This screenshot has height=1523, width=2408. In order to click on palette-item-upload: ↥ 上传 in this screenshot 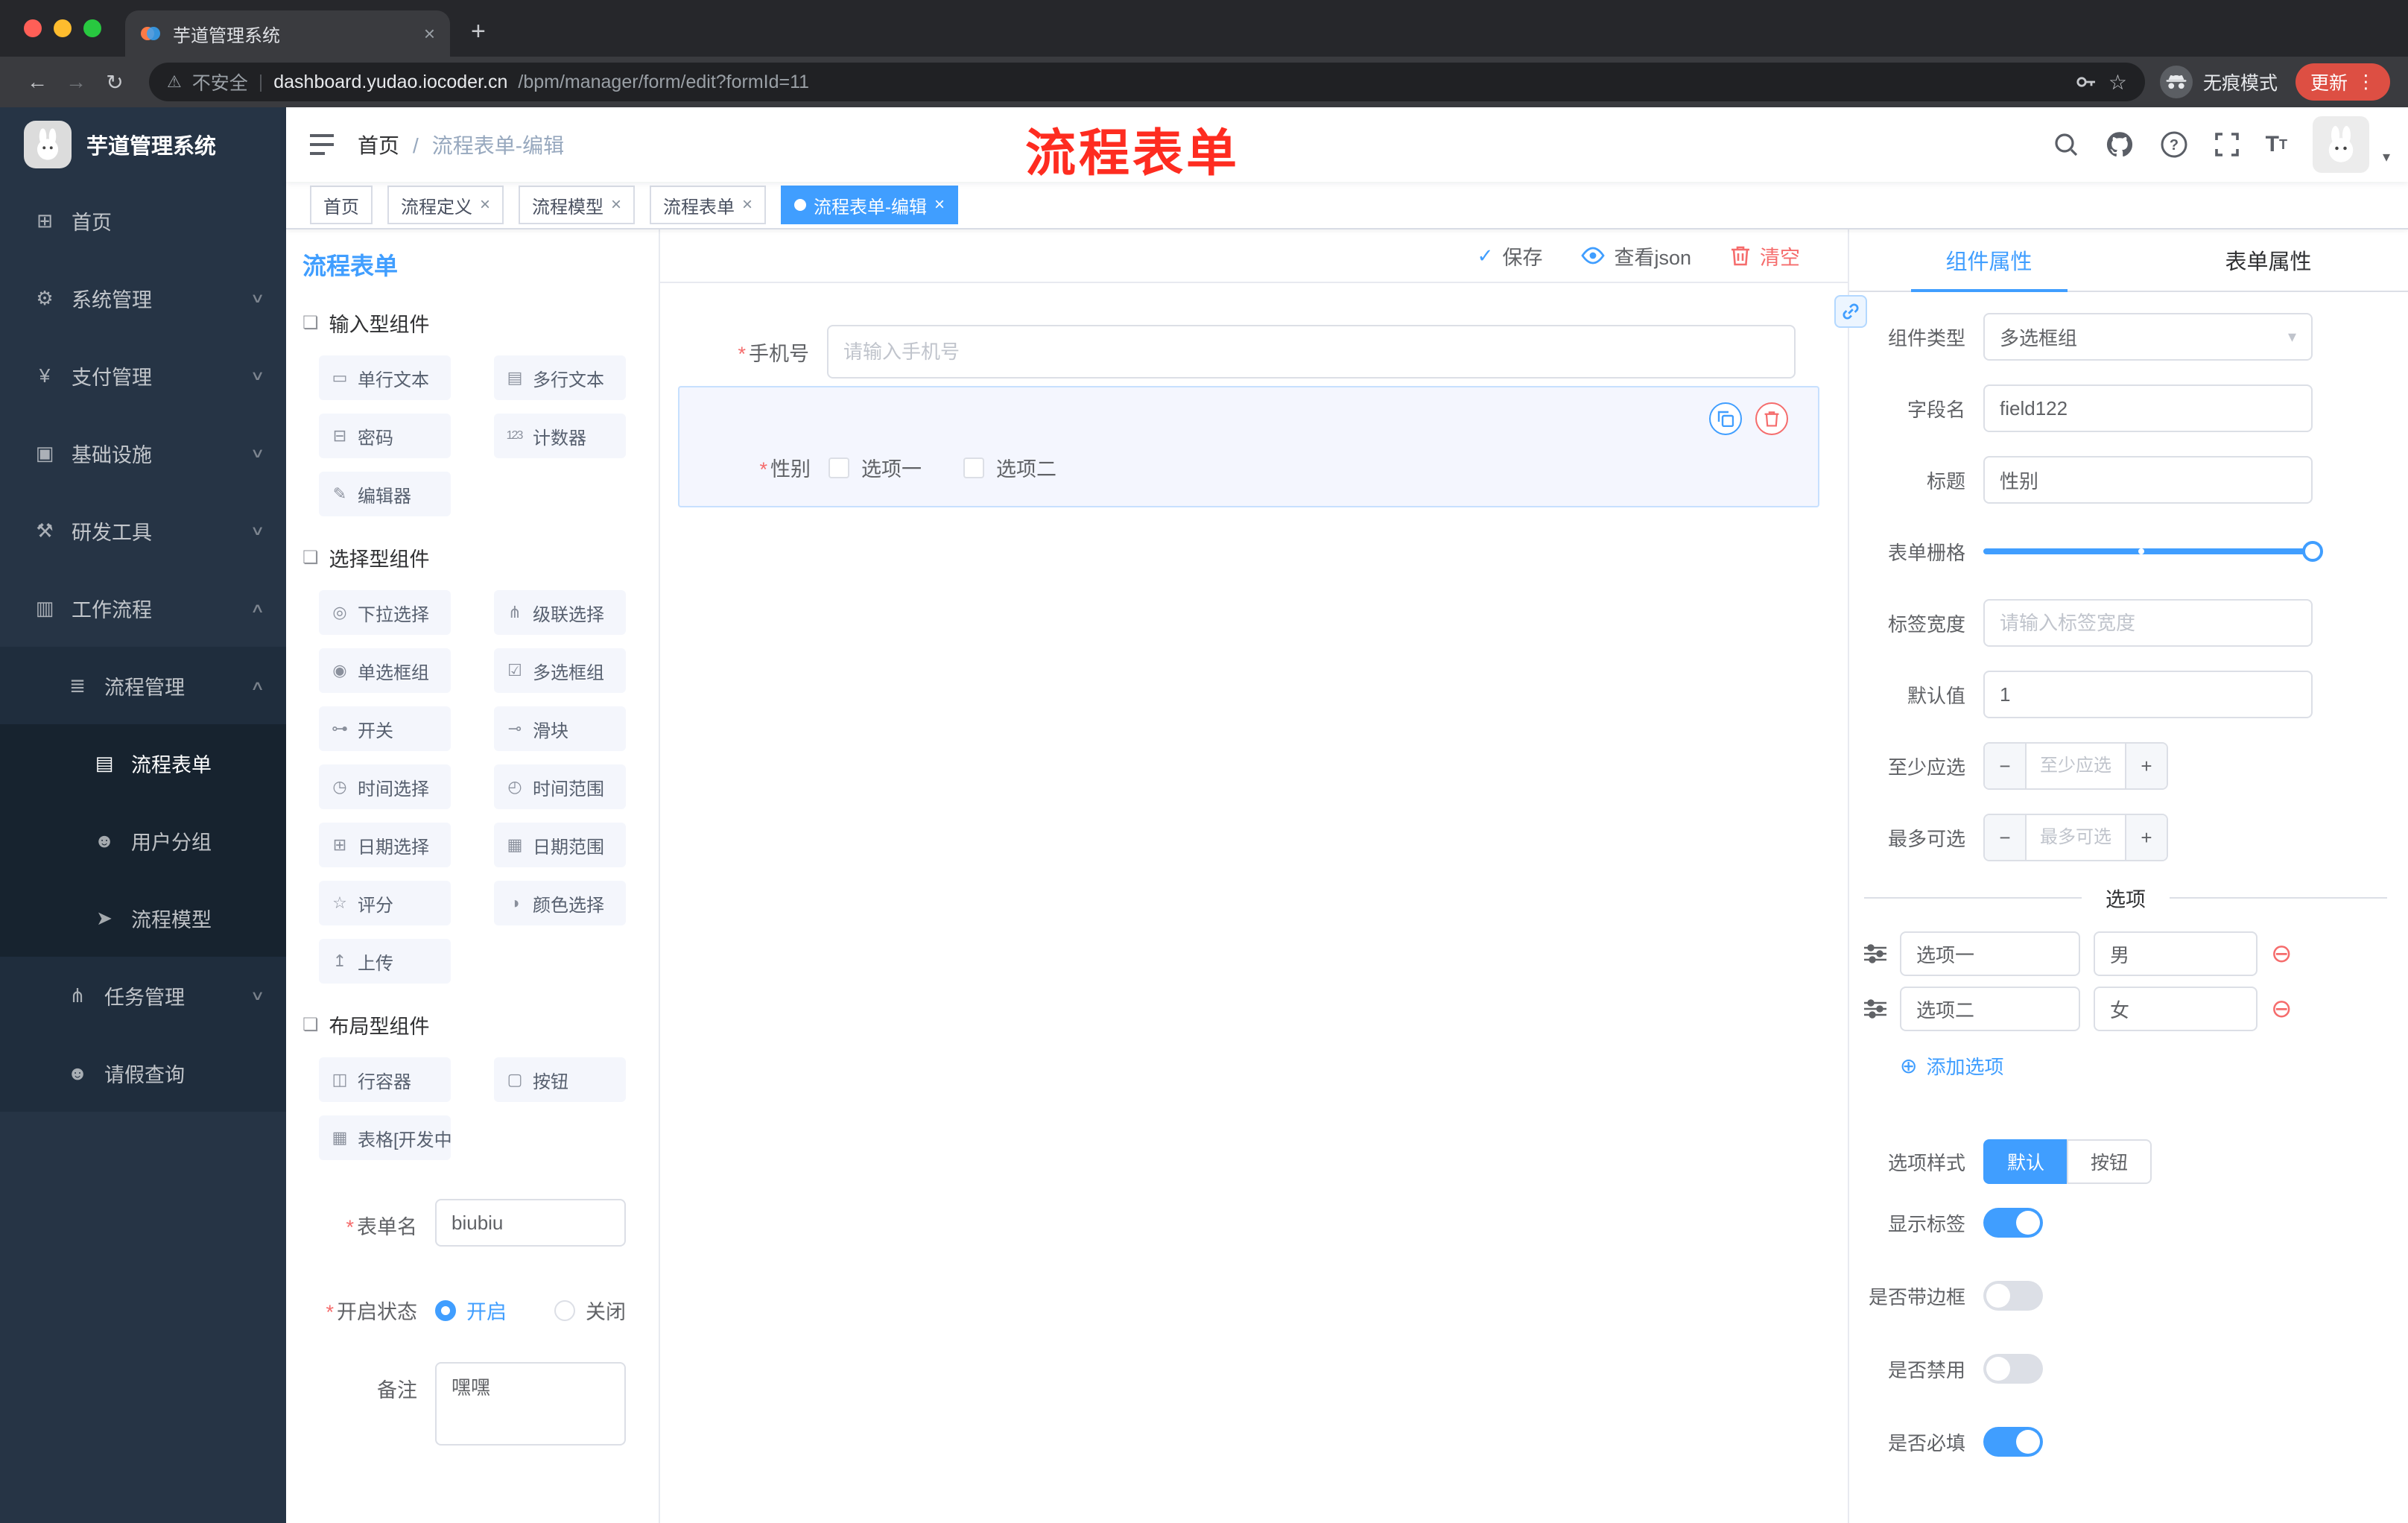, I will do `click(385, 962)`.